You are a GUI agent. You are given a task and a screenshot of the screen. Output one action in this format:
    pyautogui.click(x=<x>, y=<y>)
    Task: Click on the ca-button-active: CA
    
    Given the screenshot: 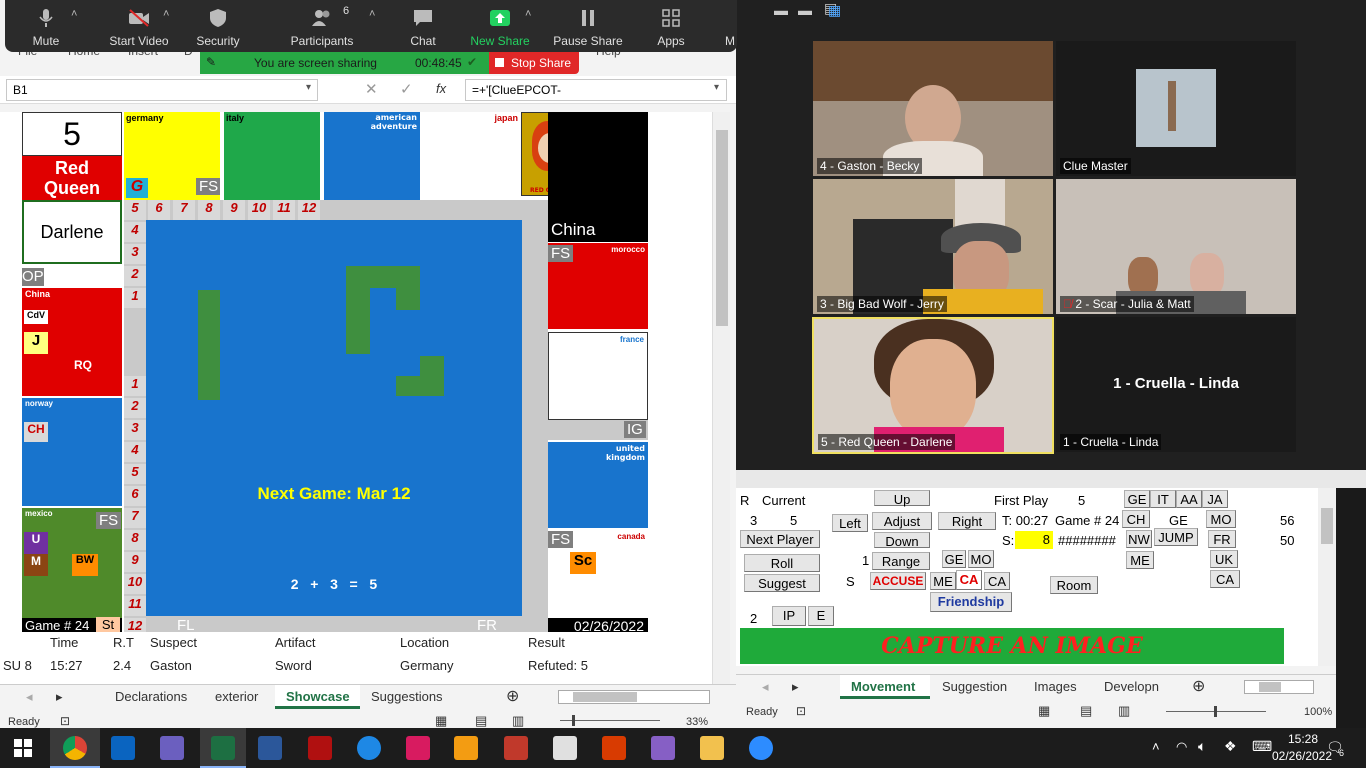 What is the action you would take?
    pyautogui.click(x=969, y=580)
    